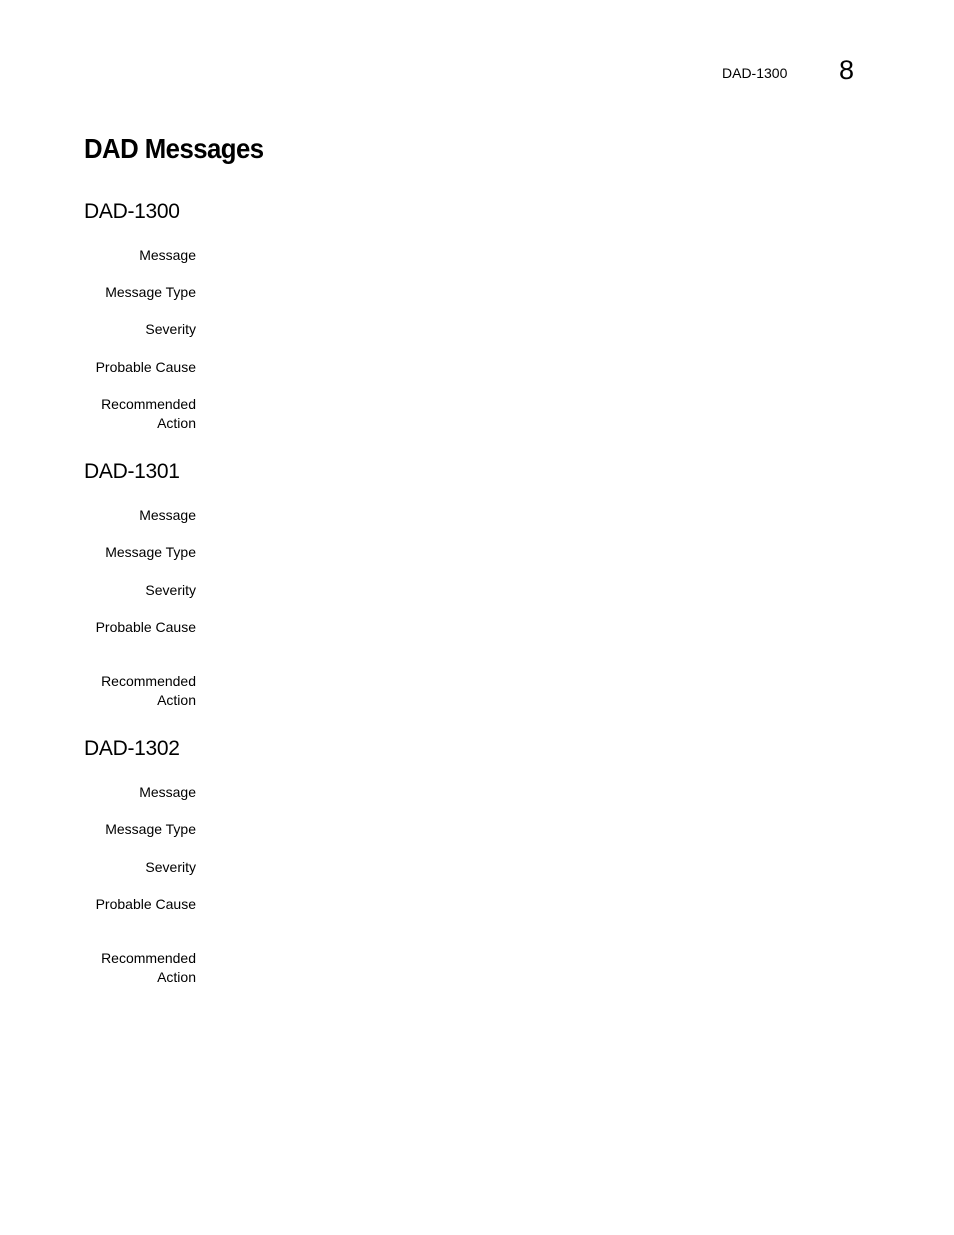 This screenshot has height=1235, width=954. What do you see at coordinates (174, 148) in the screenshot?
I see `page-title: DAD Messages` at bounding box center [174, 148].